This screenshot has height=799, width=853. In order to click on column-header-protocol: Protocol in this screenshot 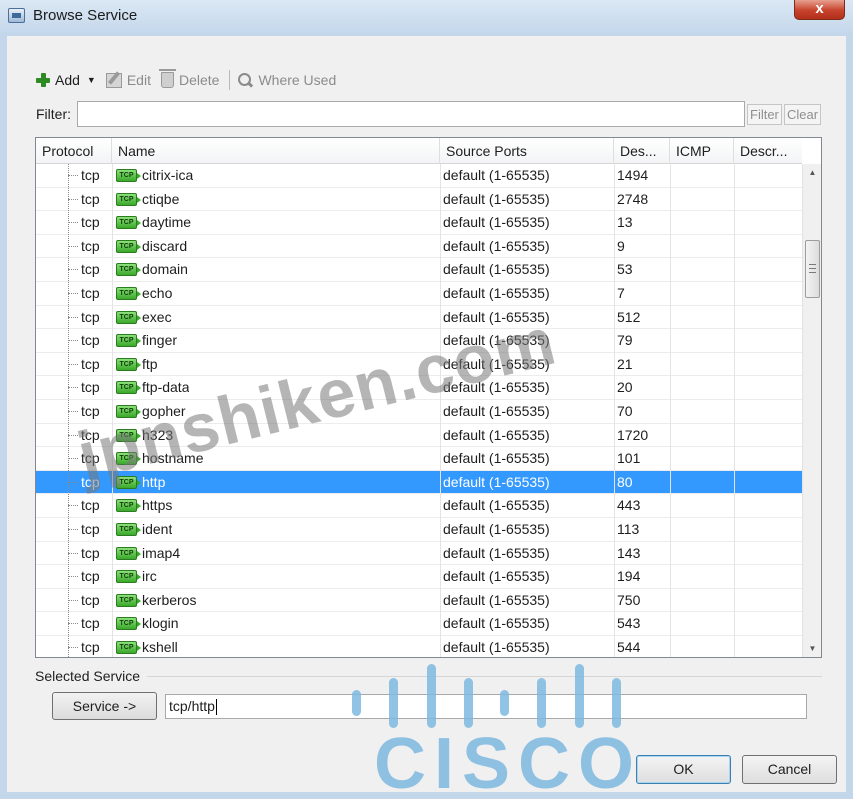, I will do `click(74, 151)`.